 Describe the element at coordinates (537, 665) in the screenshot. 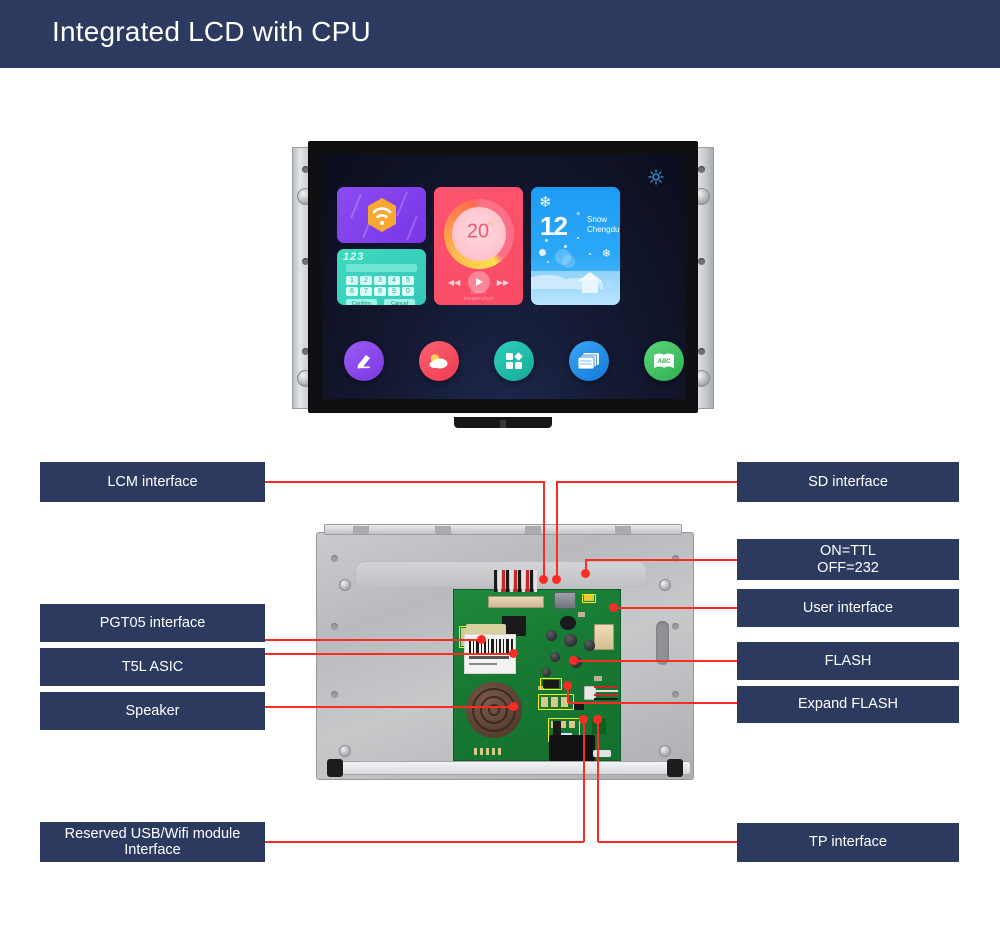

I see `pcb-board` at that location.